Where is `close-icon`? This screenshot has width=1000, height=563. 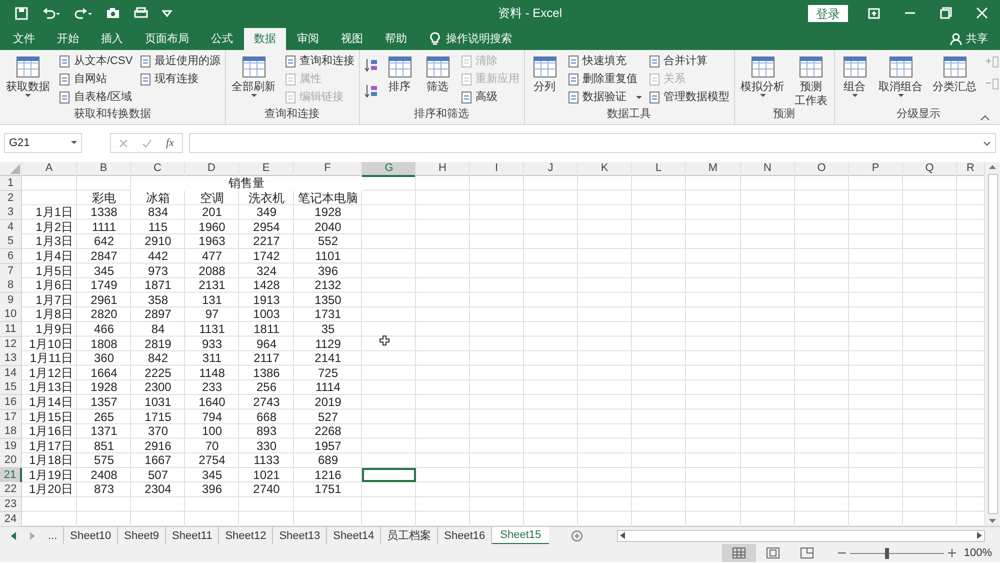 close-icon is located at coordinates (982, 13).